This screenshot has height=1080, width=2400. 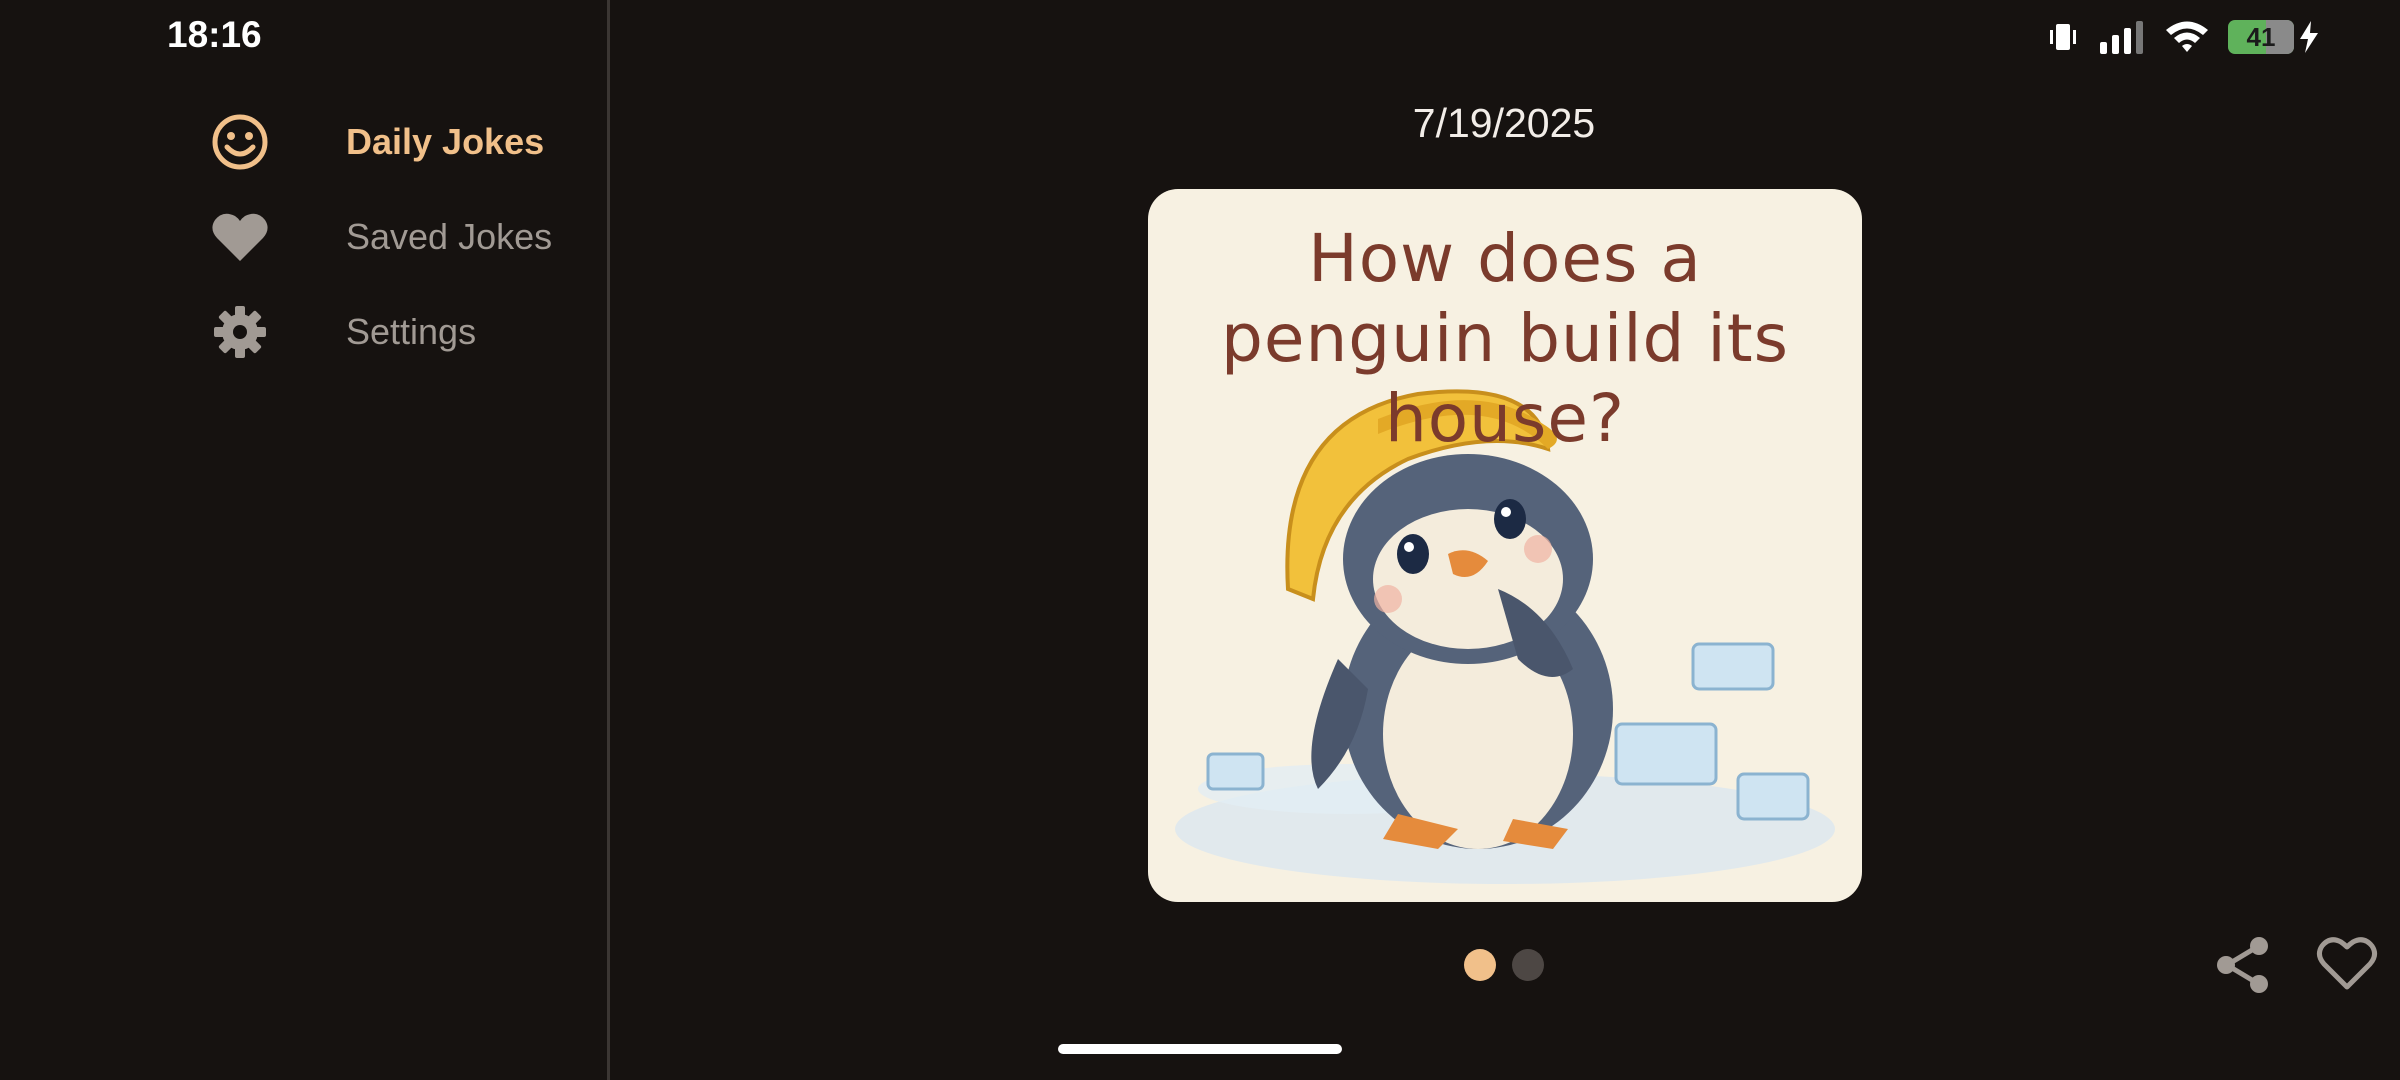 I want to click on signal-icon, so click(x=2121, y=37).